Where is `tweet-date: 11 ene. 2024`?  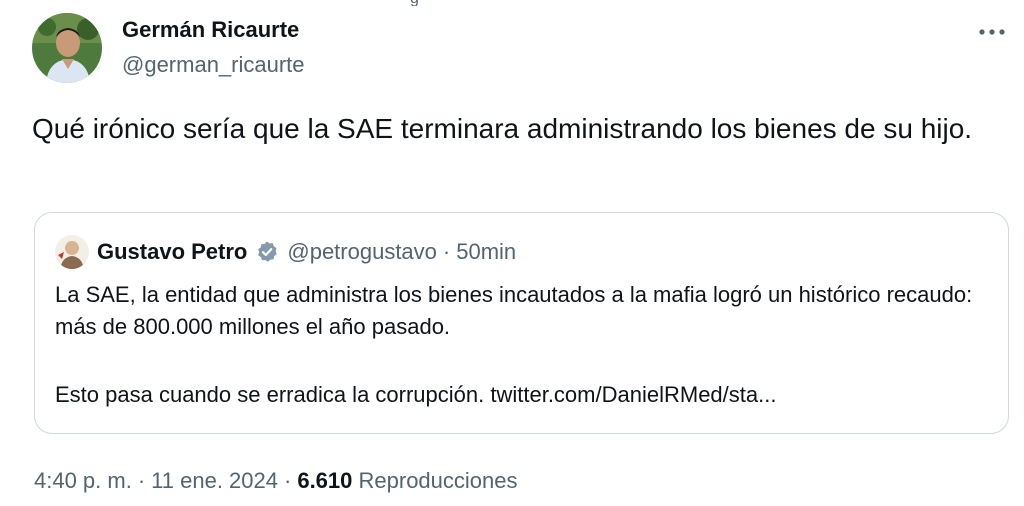
tweet-date: 11 ene. 2024 is located at coordinates (214, 480).